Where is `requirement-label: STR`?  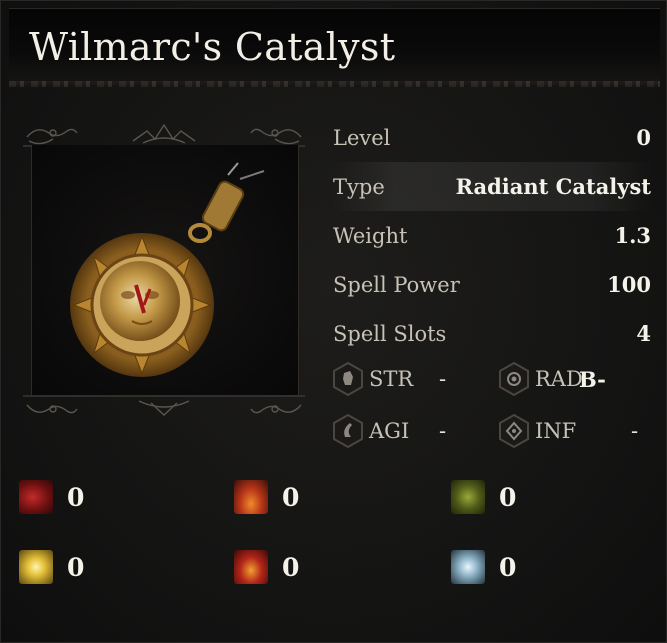
requirement-label: STR is located at coordinates (391, 379).